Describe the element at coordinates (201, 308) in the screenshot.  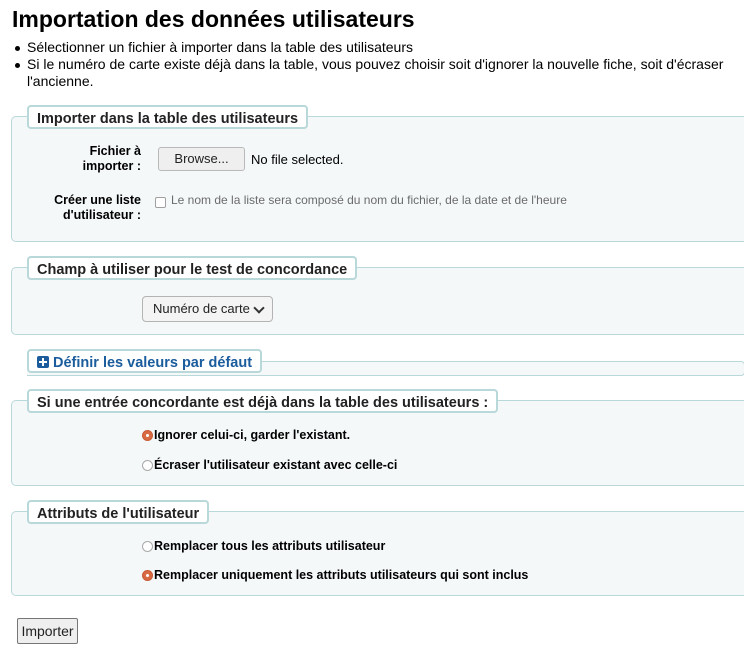
I see `match-field-value: Numéro de carte` at that location.